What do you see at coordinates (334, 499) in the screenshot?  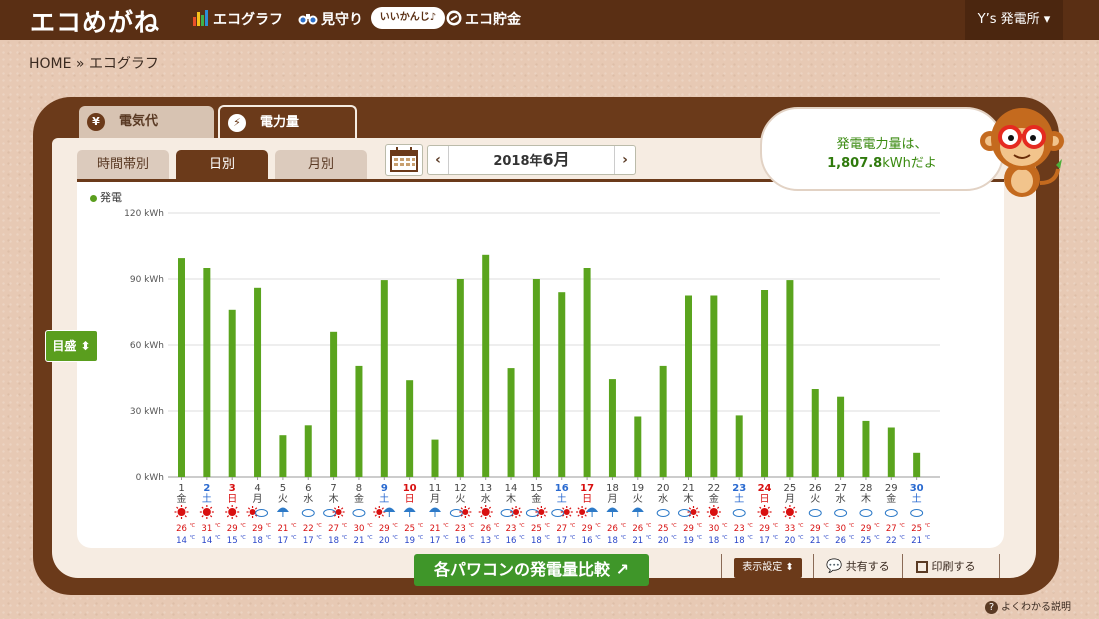 I see `x-weekday-label: 木` at bounding box center [334, 499].